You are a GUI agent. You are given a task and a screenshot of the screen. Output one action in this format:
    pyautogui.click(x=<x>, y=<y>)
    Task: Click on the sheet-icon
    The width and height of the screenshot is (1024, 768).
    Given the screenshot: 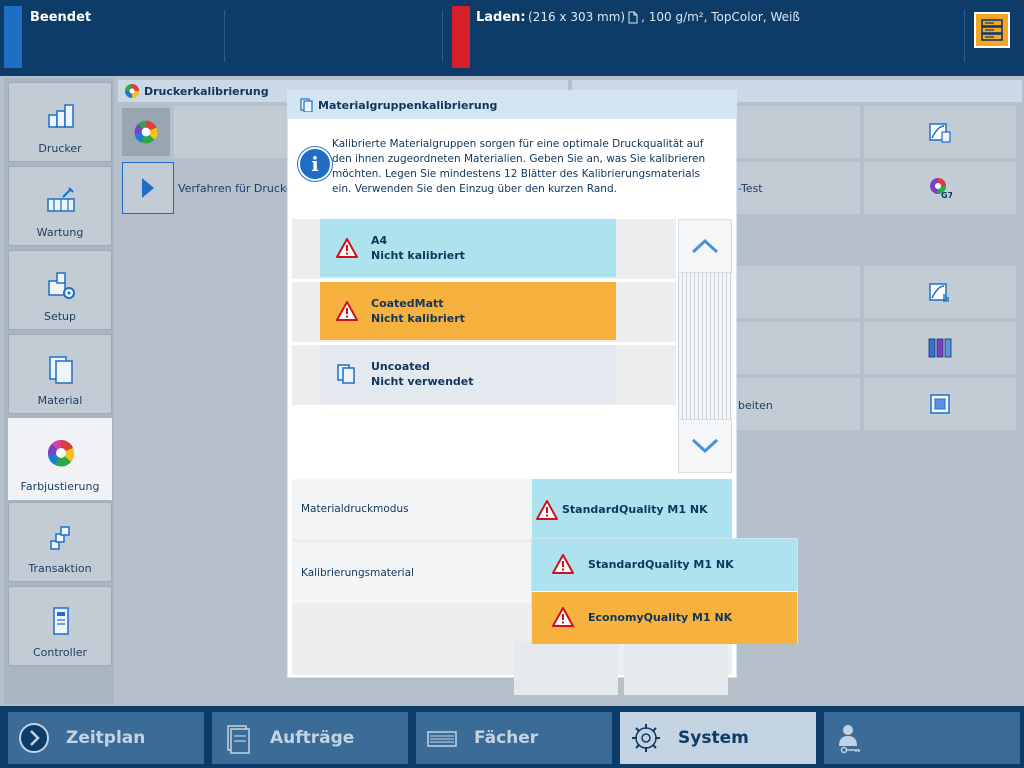 What is the action you would take?
    pyautogui.click(x=633, y=17)
    